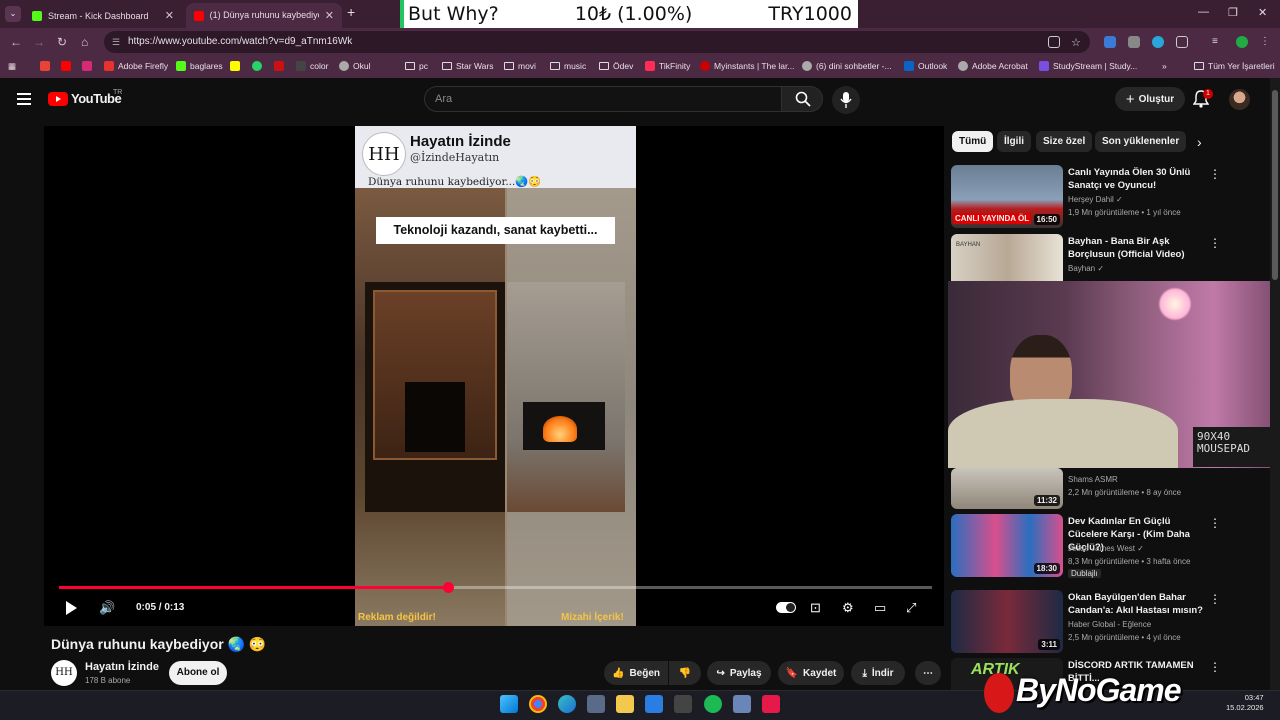 This screenshot has width=1280, height=720. I want to click on chip-related: İlgili, so click(1014, 141).